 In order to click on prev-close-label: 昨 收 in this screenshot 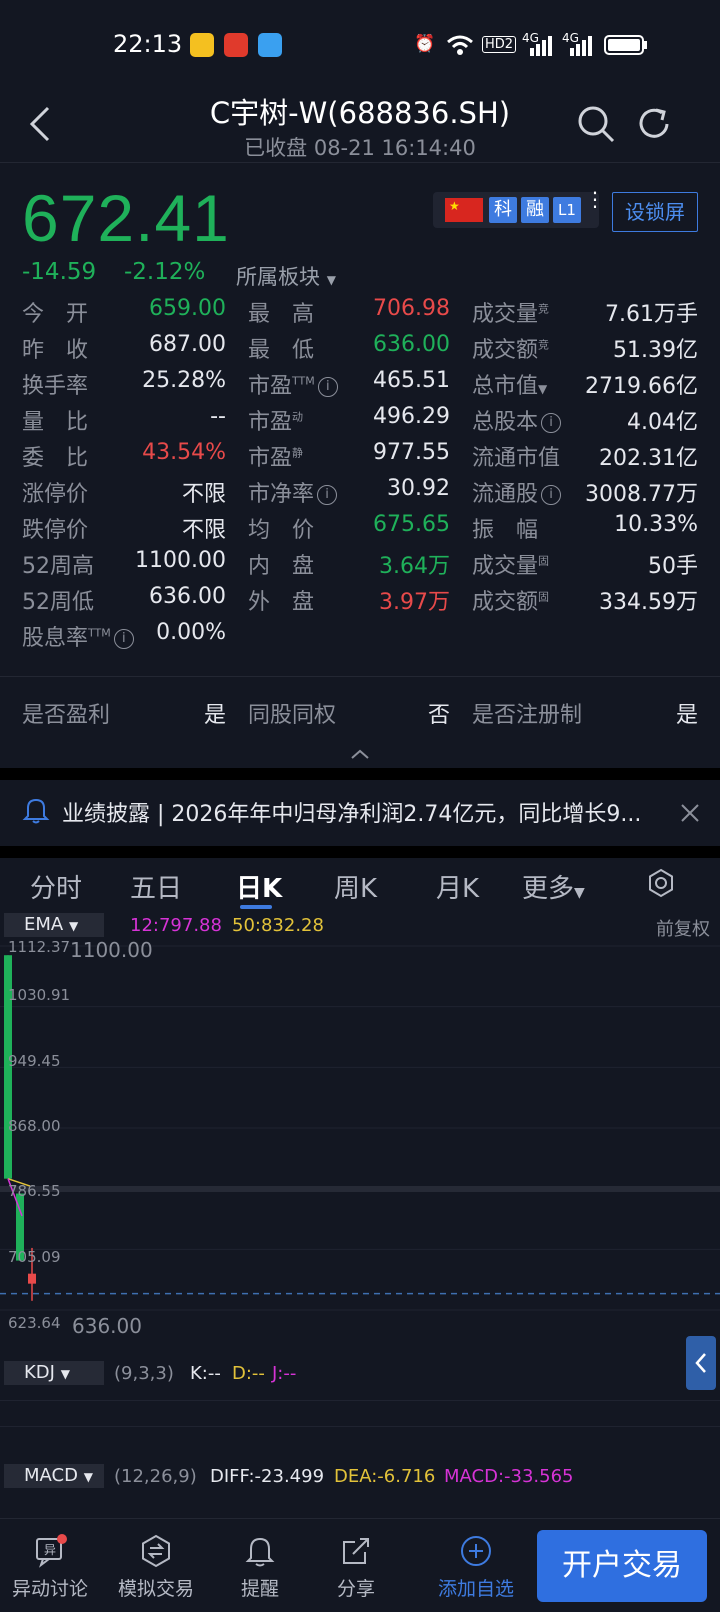, I will do `click(55, 350)`.